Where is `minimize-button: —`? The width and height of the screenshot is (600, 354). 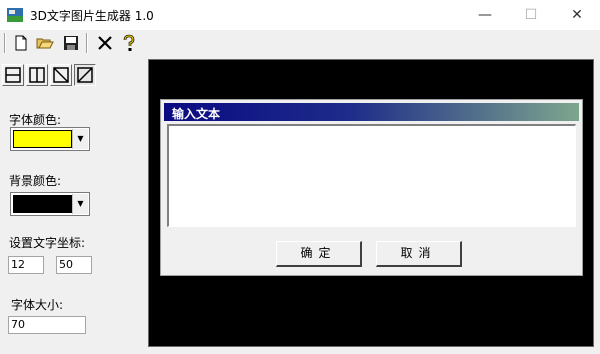 minimize-button: — is located at coordinates (485, 15).